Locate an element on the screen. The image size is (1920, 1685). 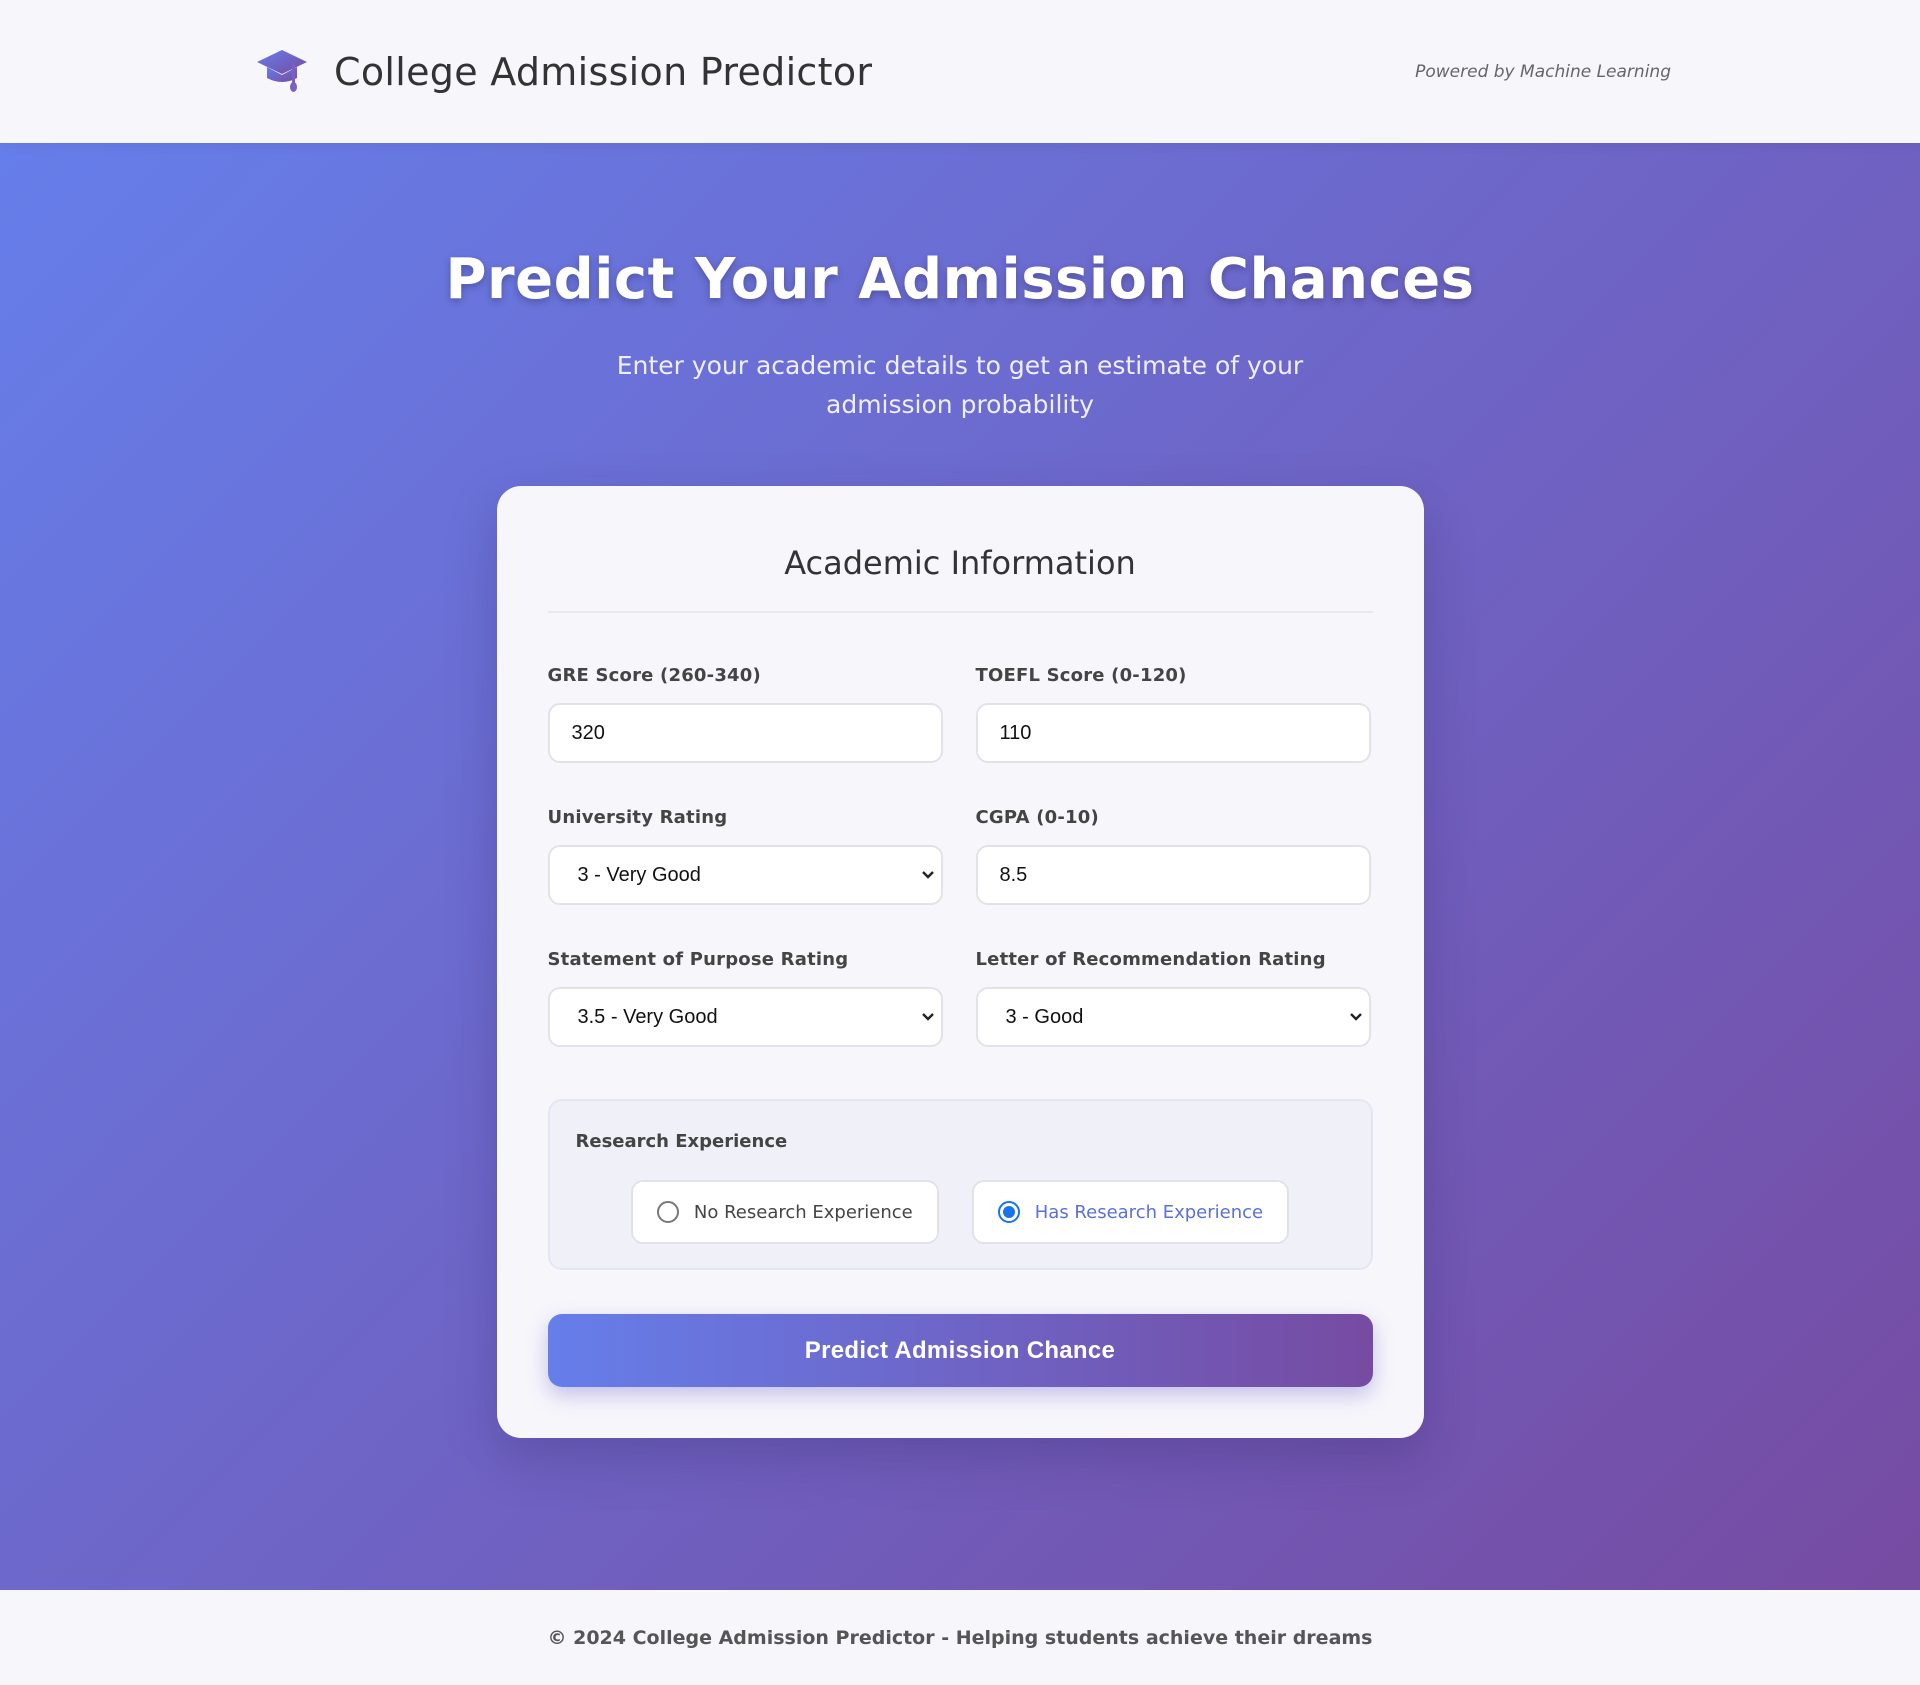
toefl-value: 110 is located at coordinates (1015, 732).